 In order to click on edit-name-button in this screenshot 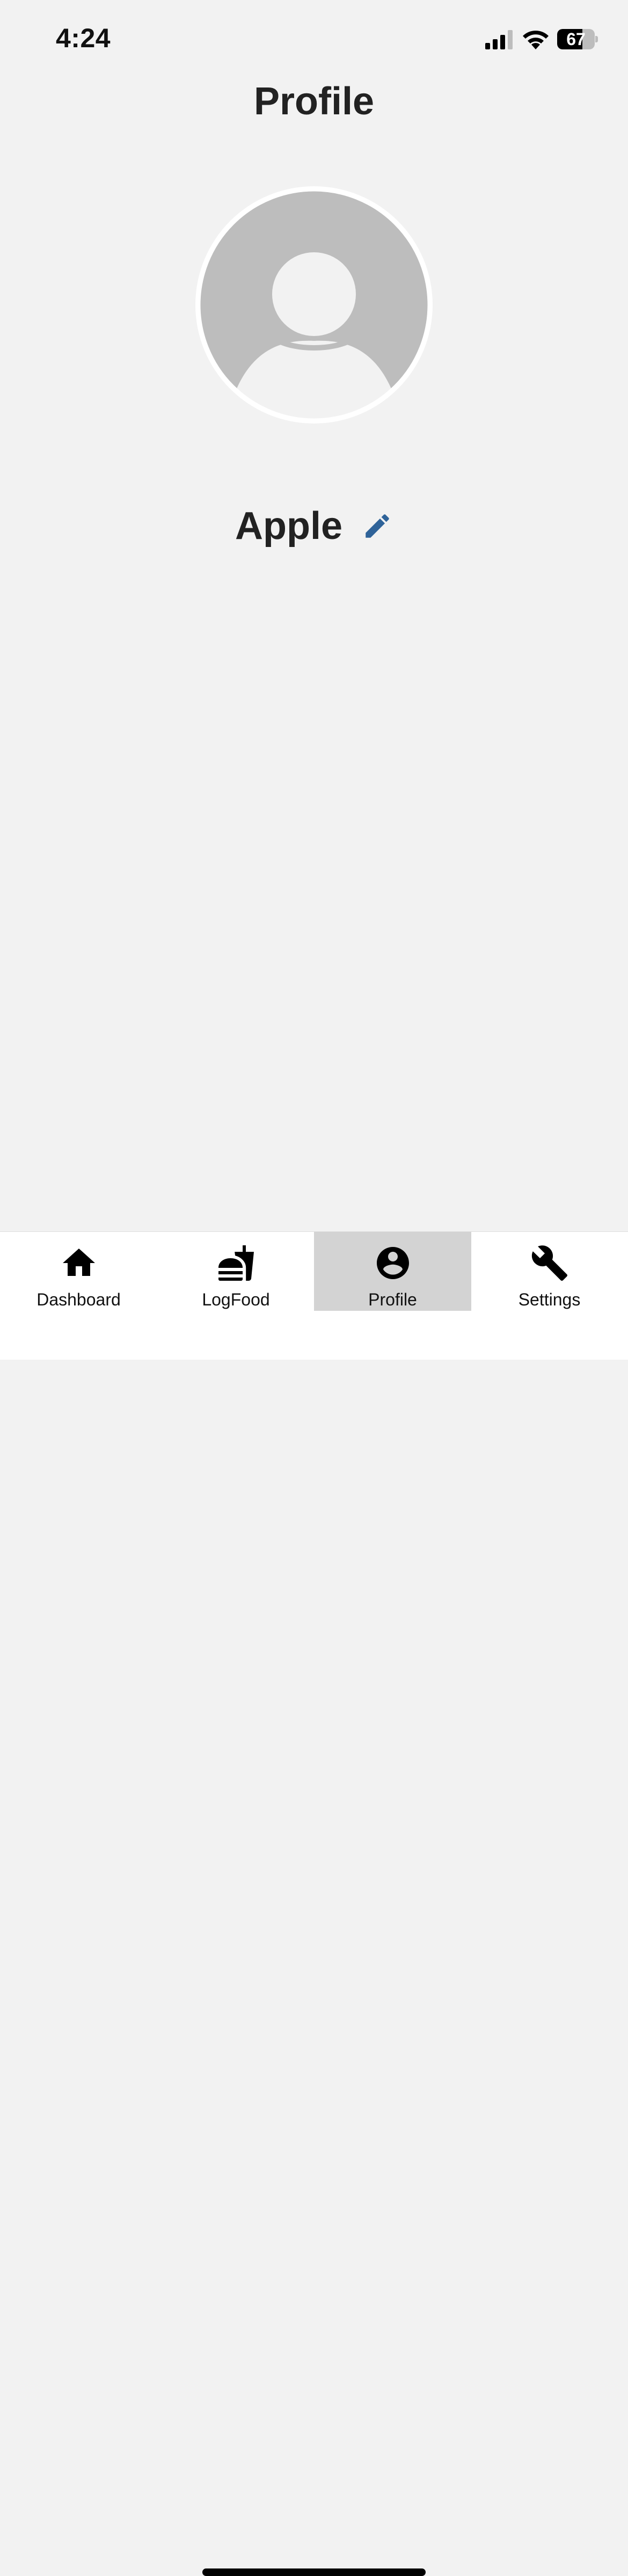, I will do `click(377, 526)`.